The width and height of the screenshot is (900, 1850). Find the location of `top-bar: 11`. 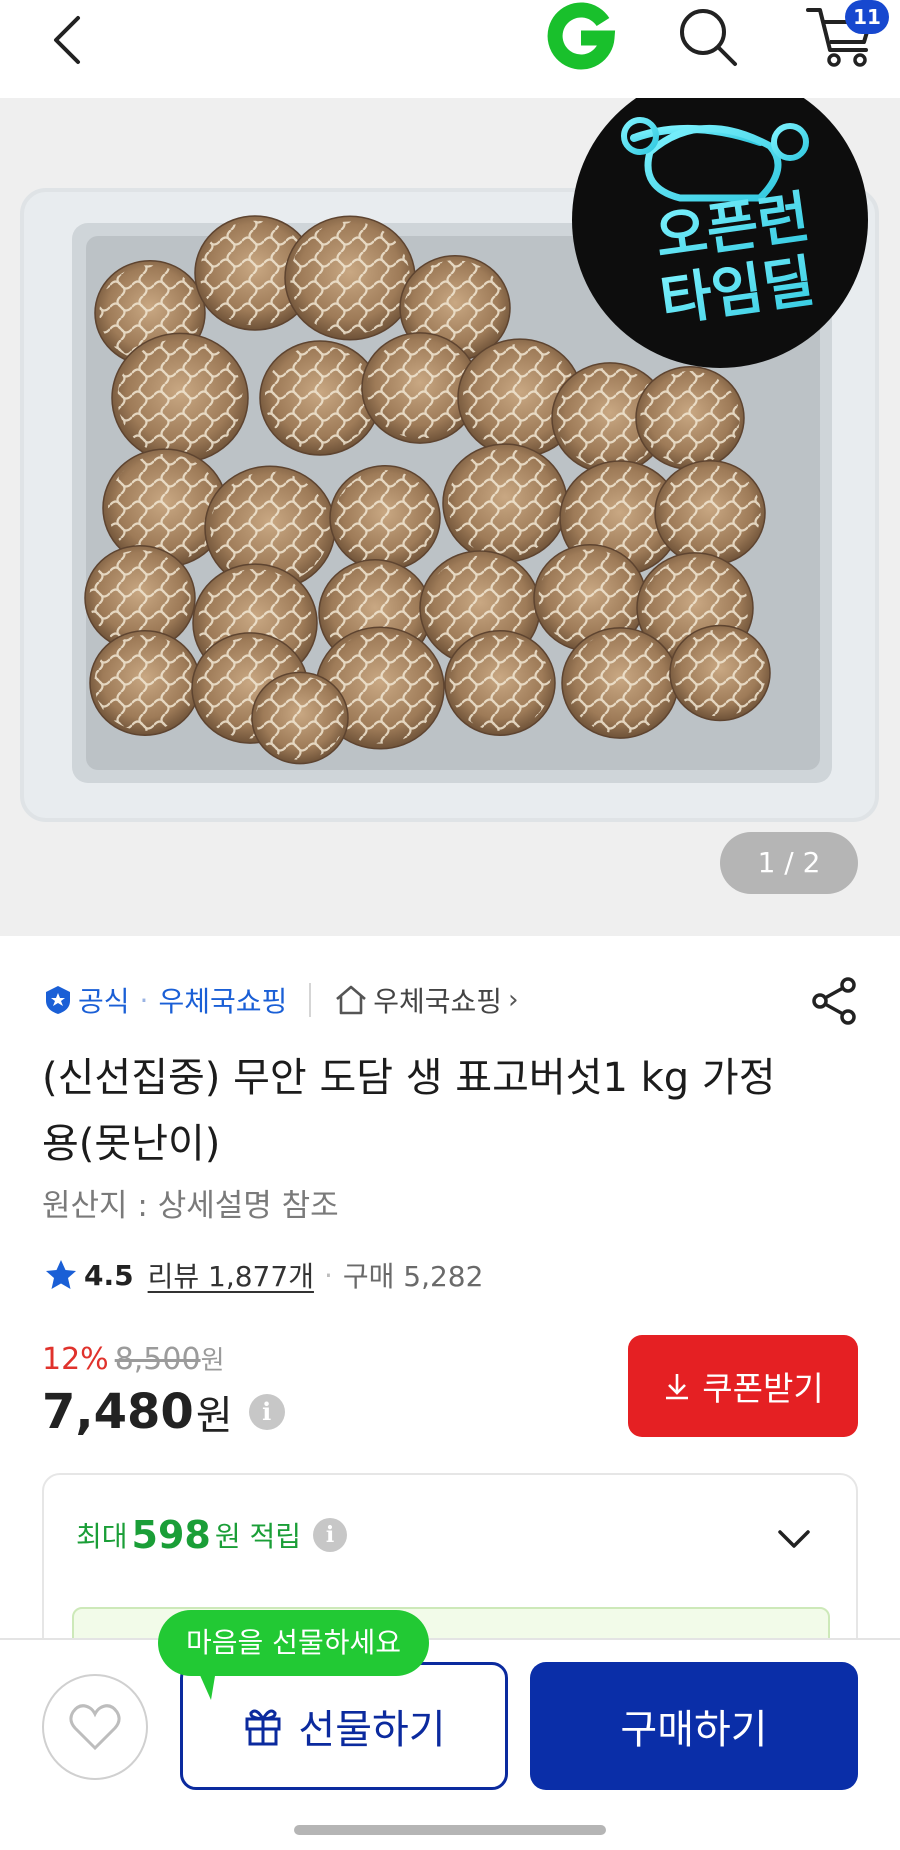

top-bar: 11 is located at coordinates (450, 49).